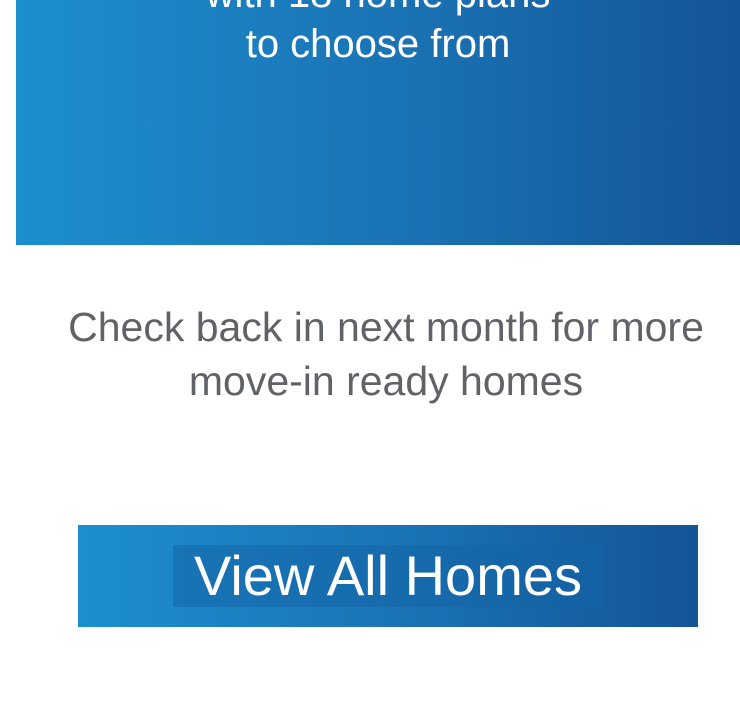 The height and width of the screenshot is (711, 740). What do you see at coordinates (386, 381) in the screenshot?
I see `availability-message-line-2: move-in ready homes` at bounding box center [386, 381].